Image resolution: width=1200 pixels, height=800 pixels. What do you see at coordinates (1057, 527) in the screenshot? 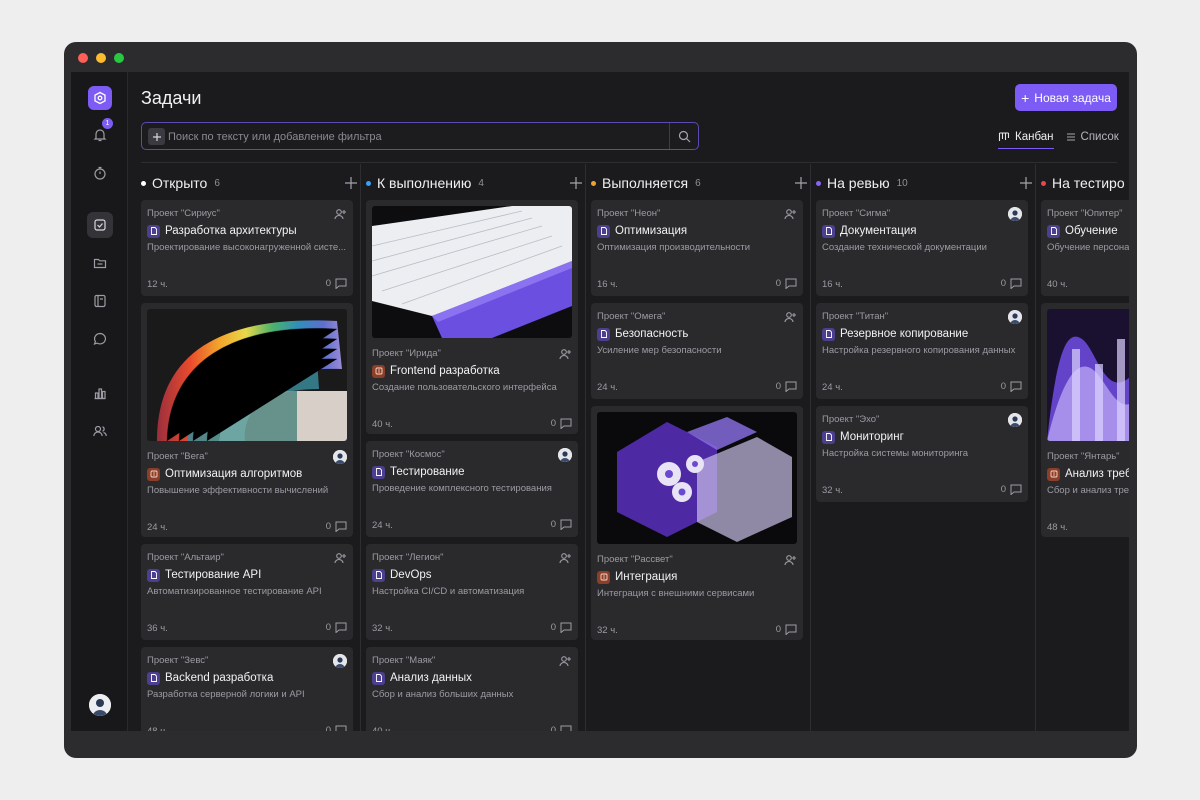
I see `card-hours: 48 ч.` at bounding box center [1057, 527].